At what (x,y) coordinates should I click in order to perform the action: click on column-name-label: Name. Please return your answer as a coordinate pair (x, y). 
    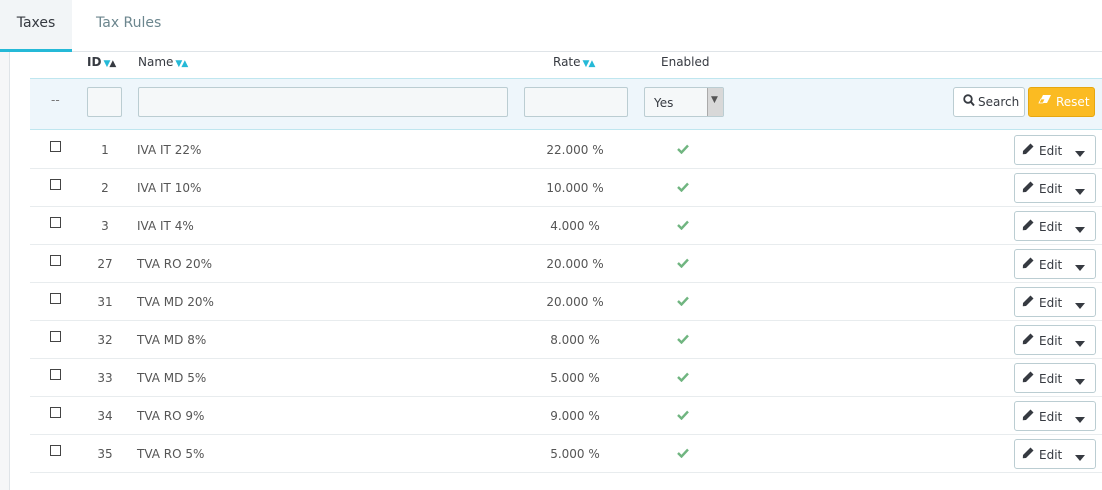
    Looking at the image, I should click on (156, 62).